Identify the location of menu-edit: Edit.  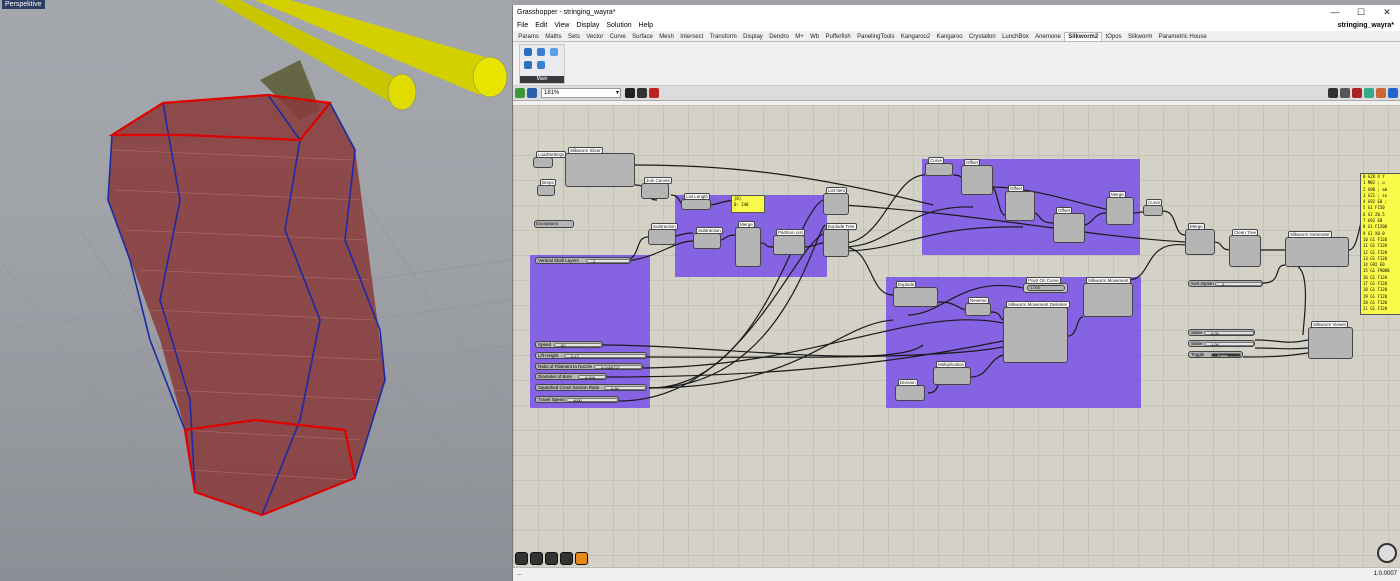
(541, 25).